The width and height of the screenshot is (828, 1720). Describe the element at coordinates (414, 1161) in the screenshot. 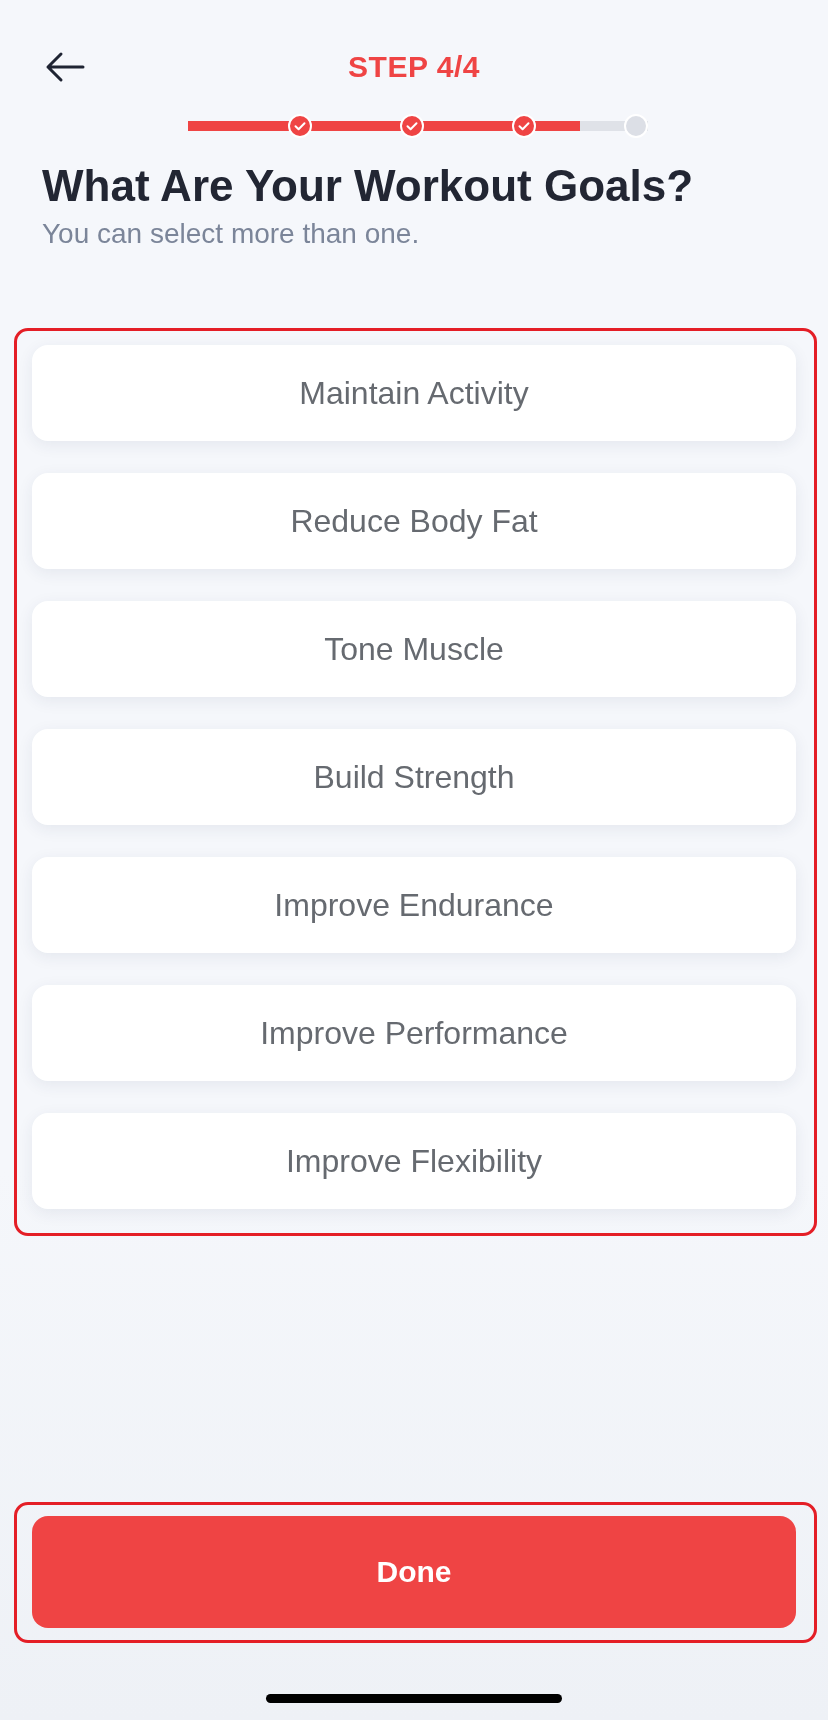

I see `goal-option: Improve Flexibility` at that location.